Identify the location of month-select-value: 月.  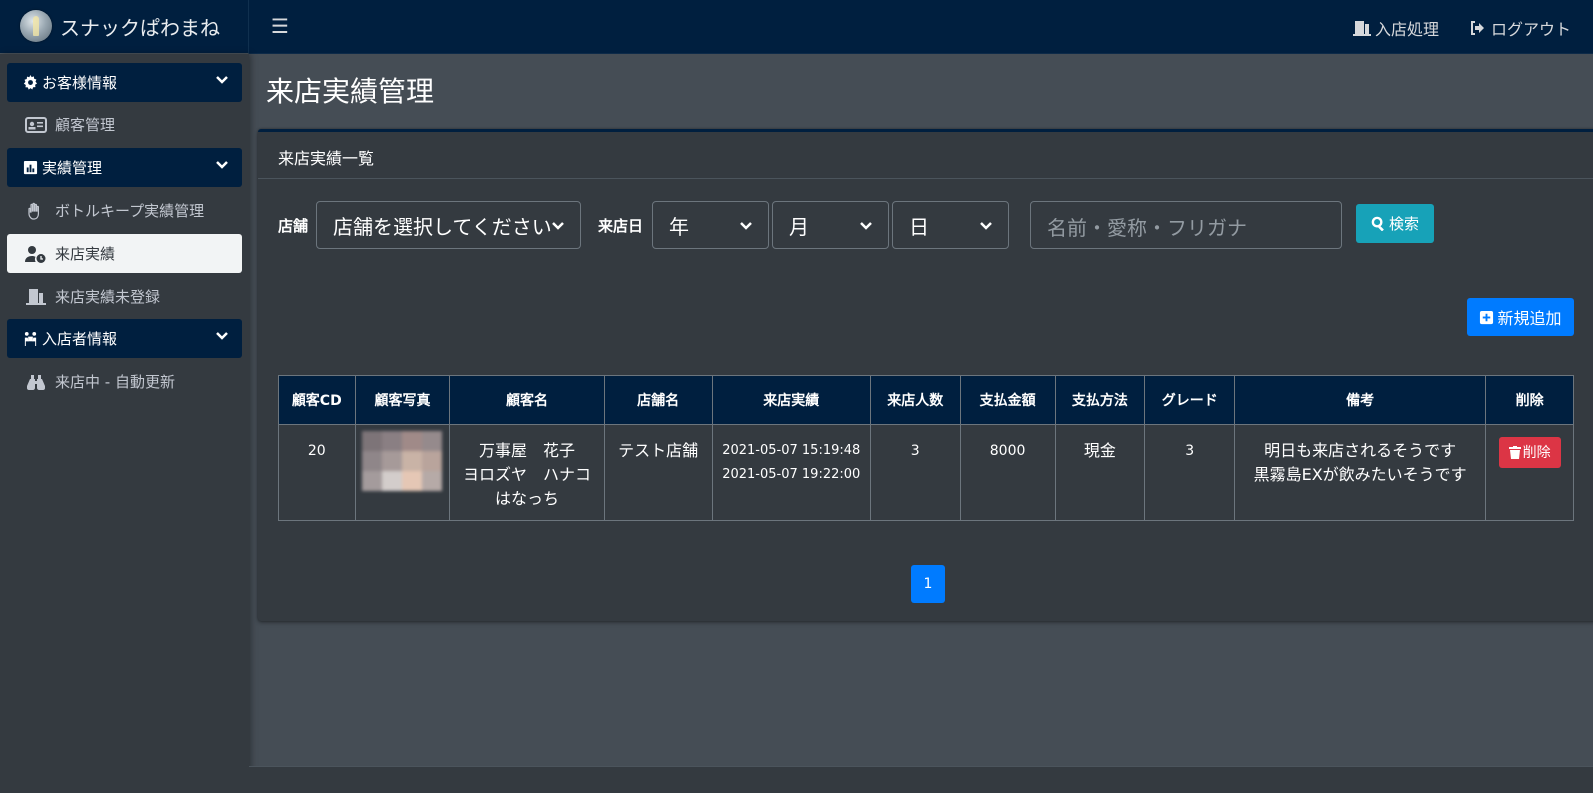
(799, 226).